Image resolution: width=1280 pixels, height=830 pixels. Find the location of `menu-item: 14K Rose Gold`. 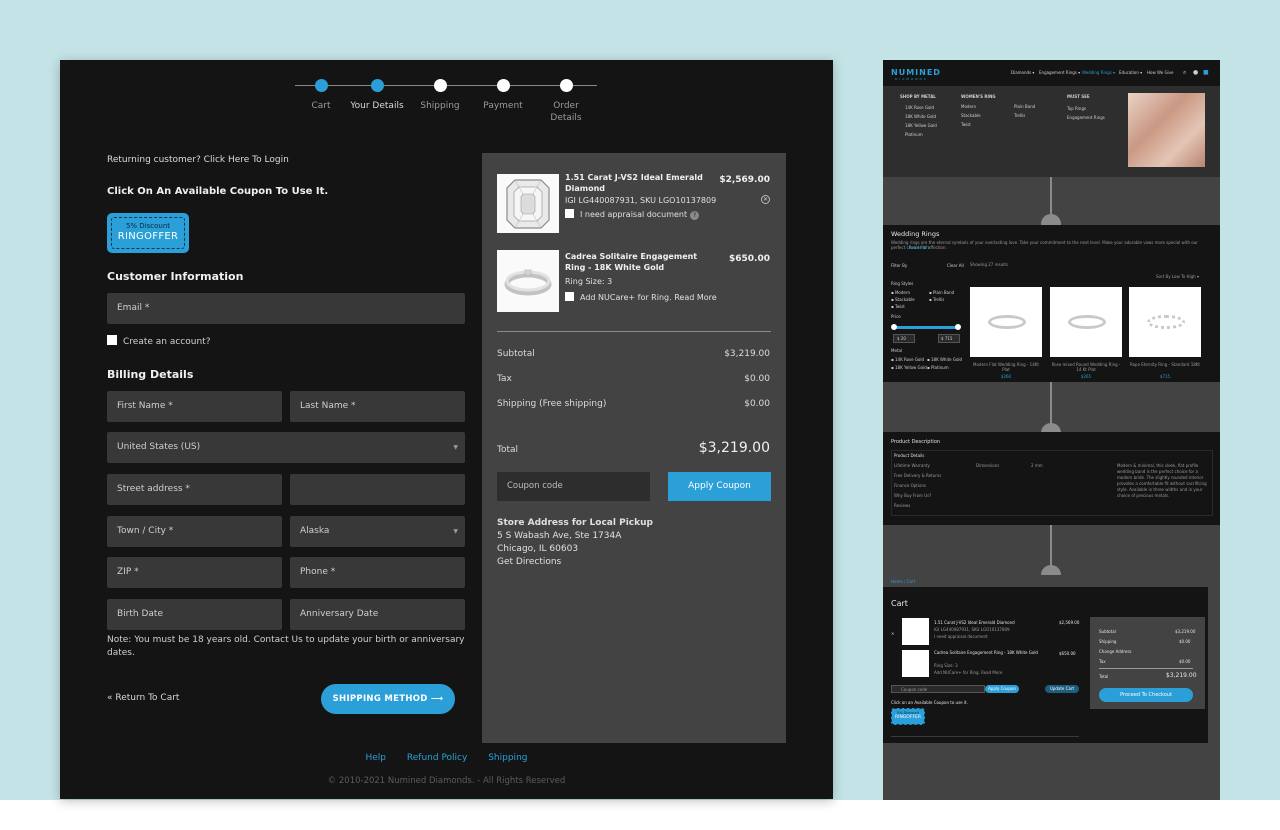

menu-item: 14K Rose Gold is located at coordinates (919, 107).